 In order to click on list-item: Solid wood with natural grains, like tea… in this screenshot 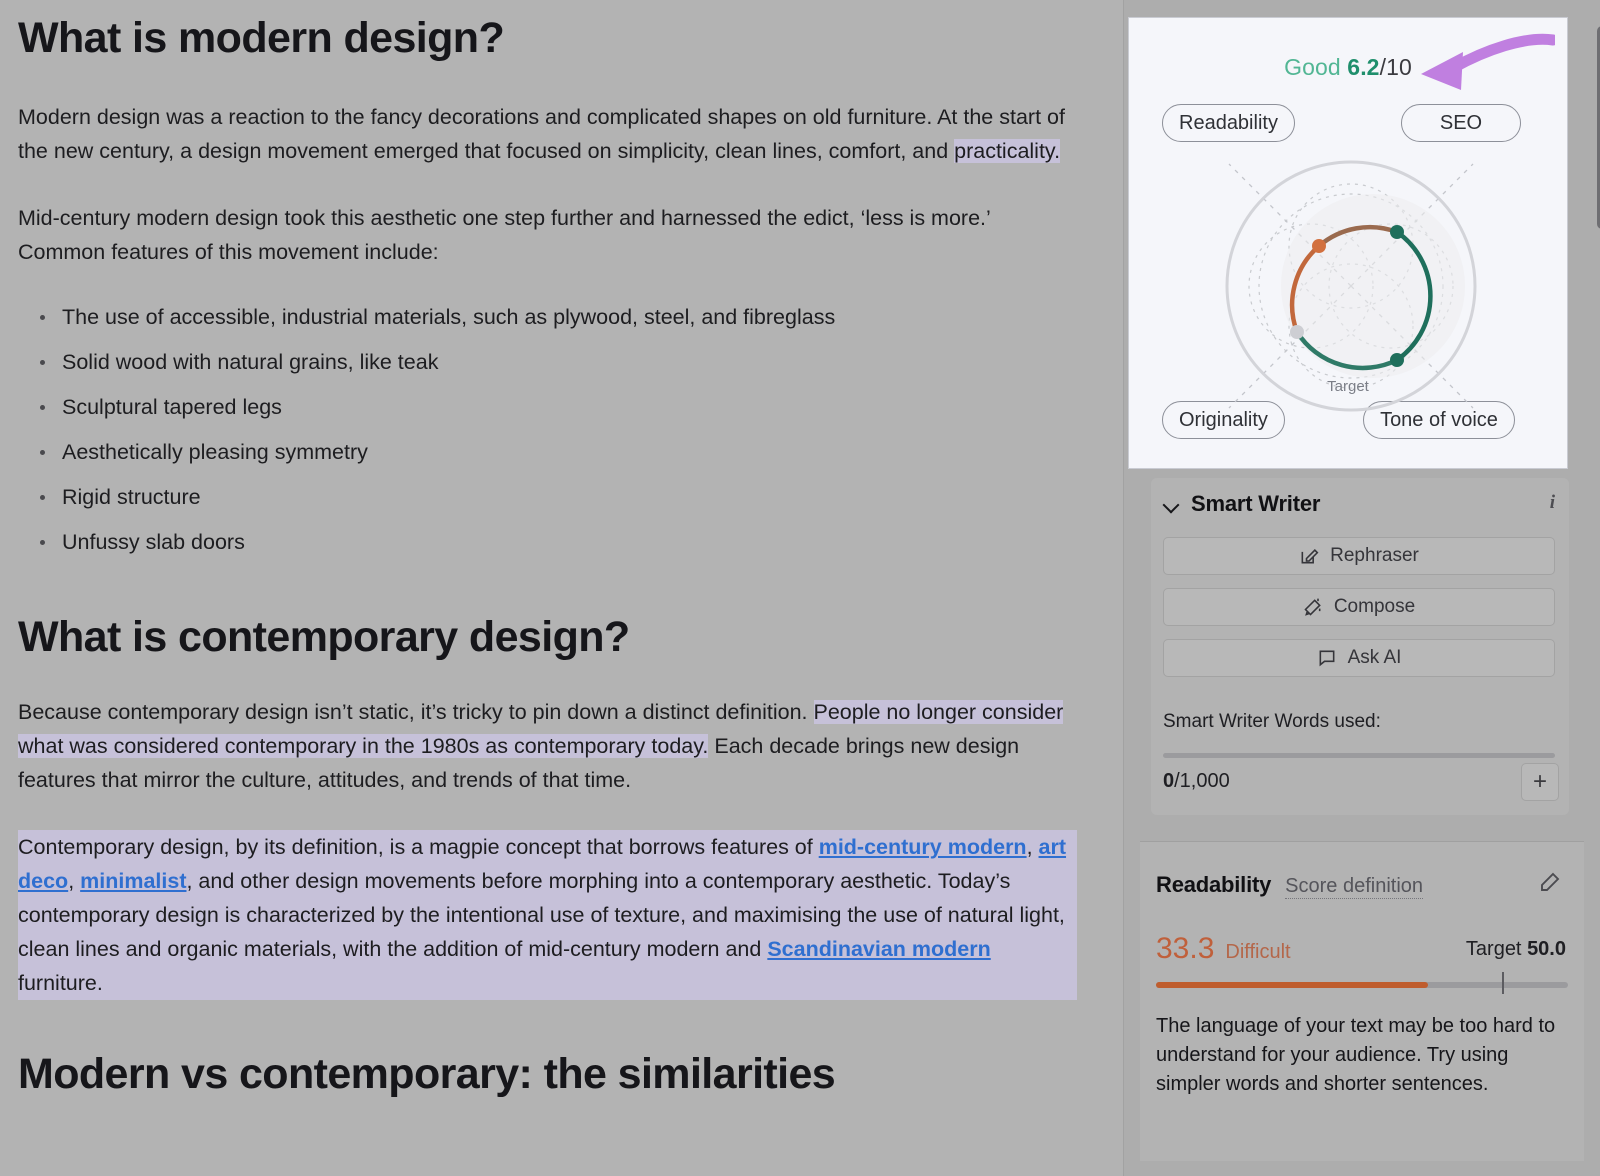, I will do `click(547, 362)`.